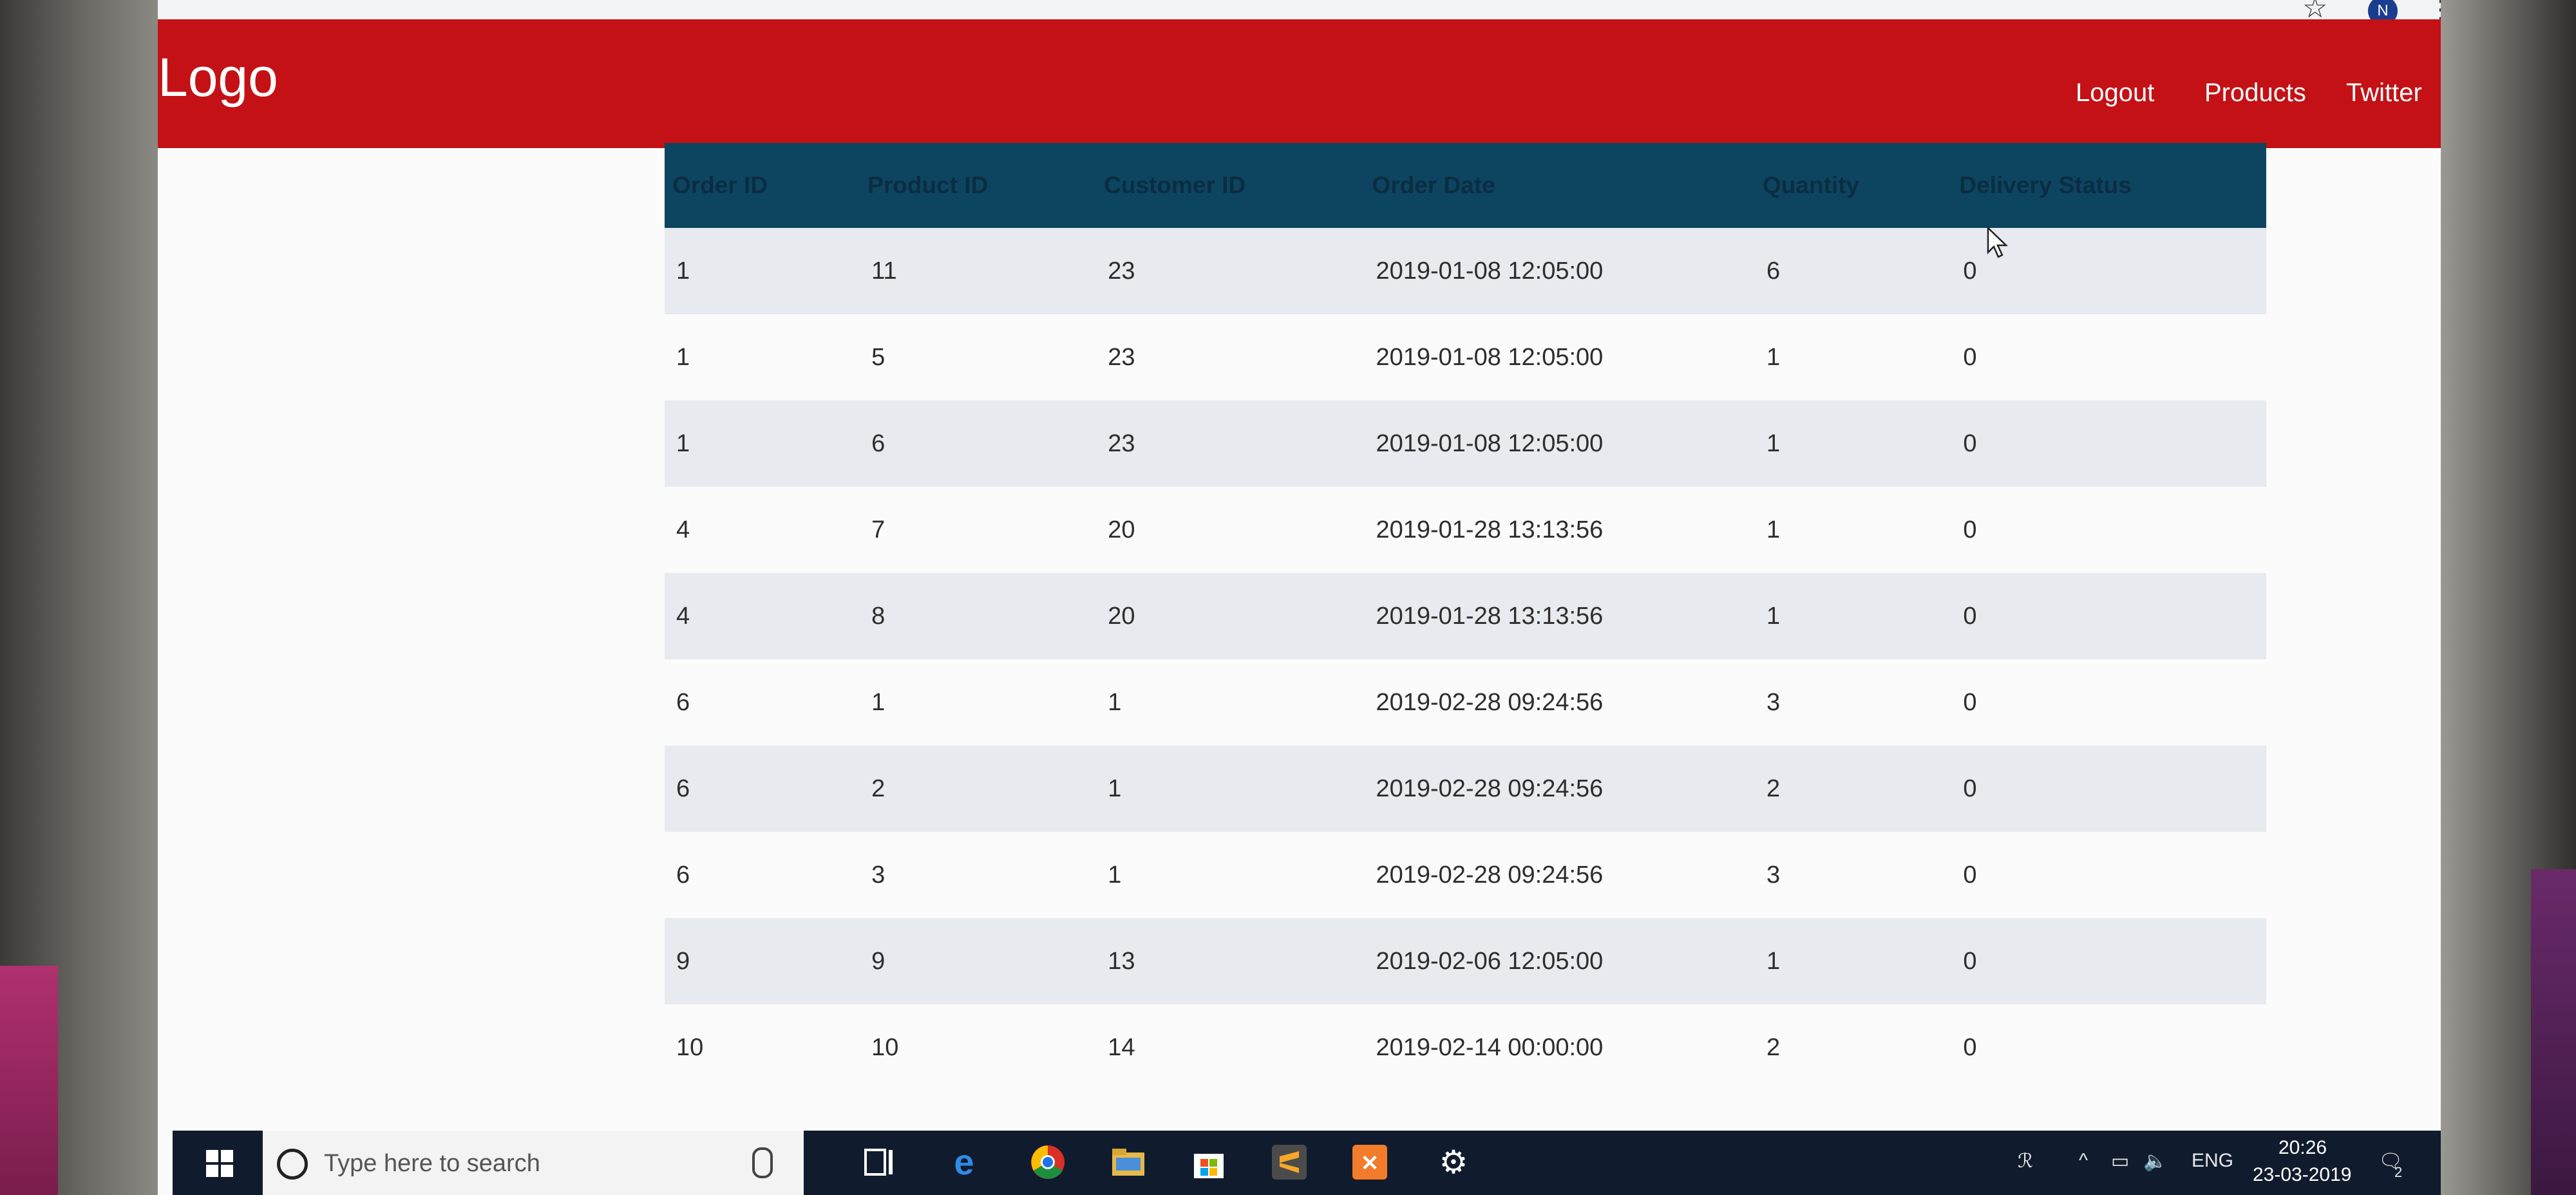 This screenshot has height=1195, width=2576. I want to click on cell-product-id: 11, so click(978, 271).